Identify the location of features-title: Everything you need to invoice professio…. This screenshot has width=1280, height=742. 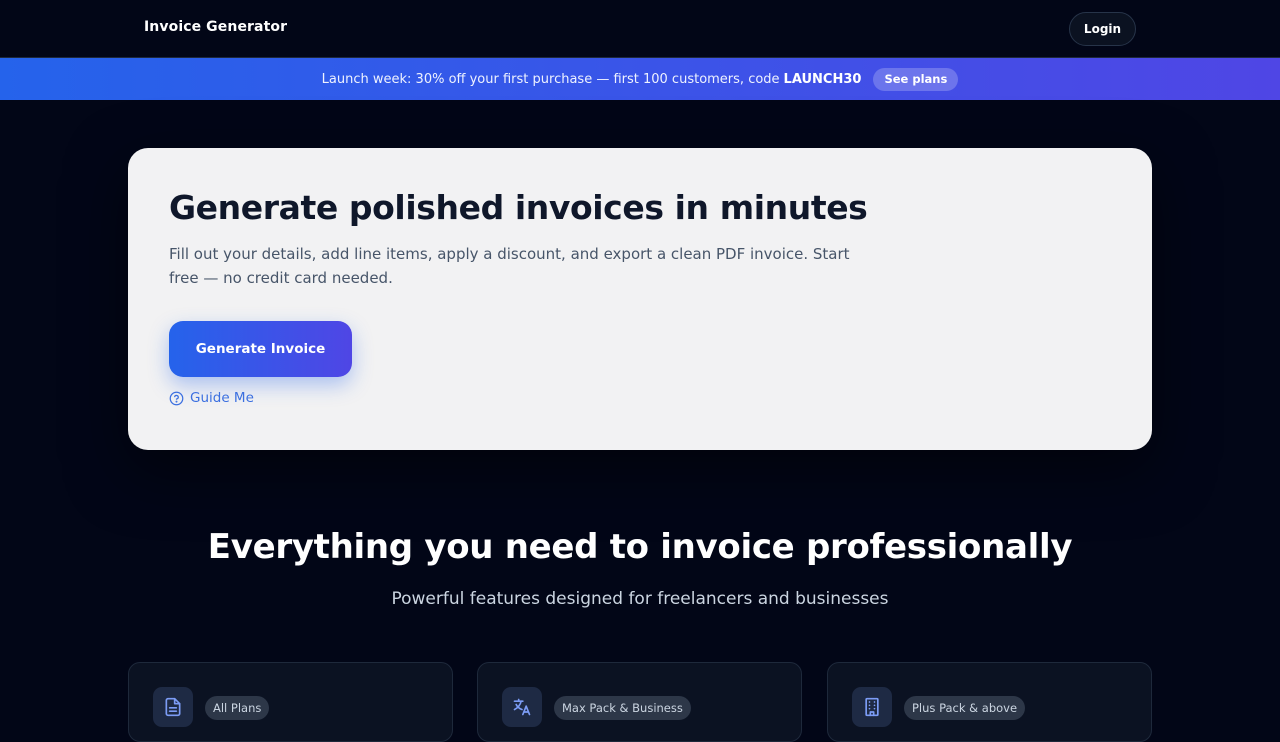
(640, 547).